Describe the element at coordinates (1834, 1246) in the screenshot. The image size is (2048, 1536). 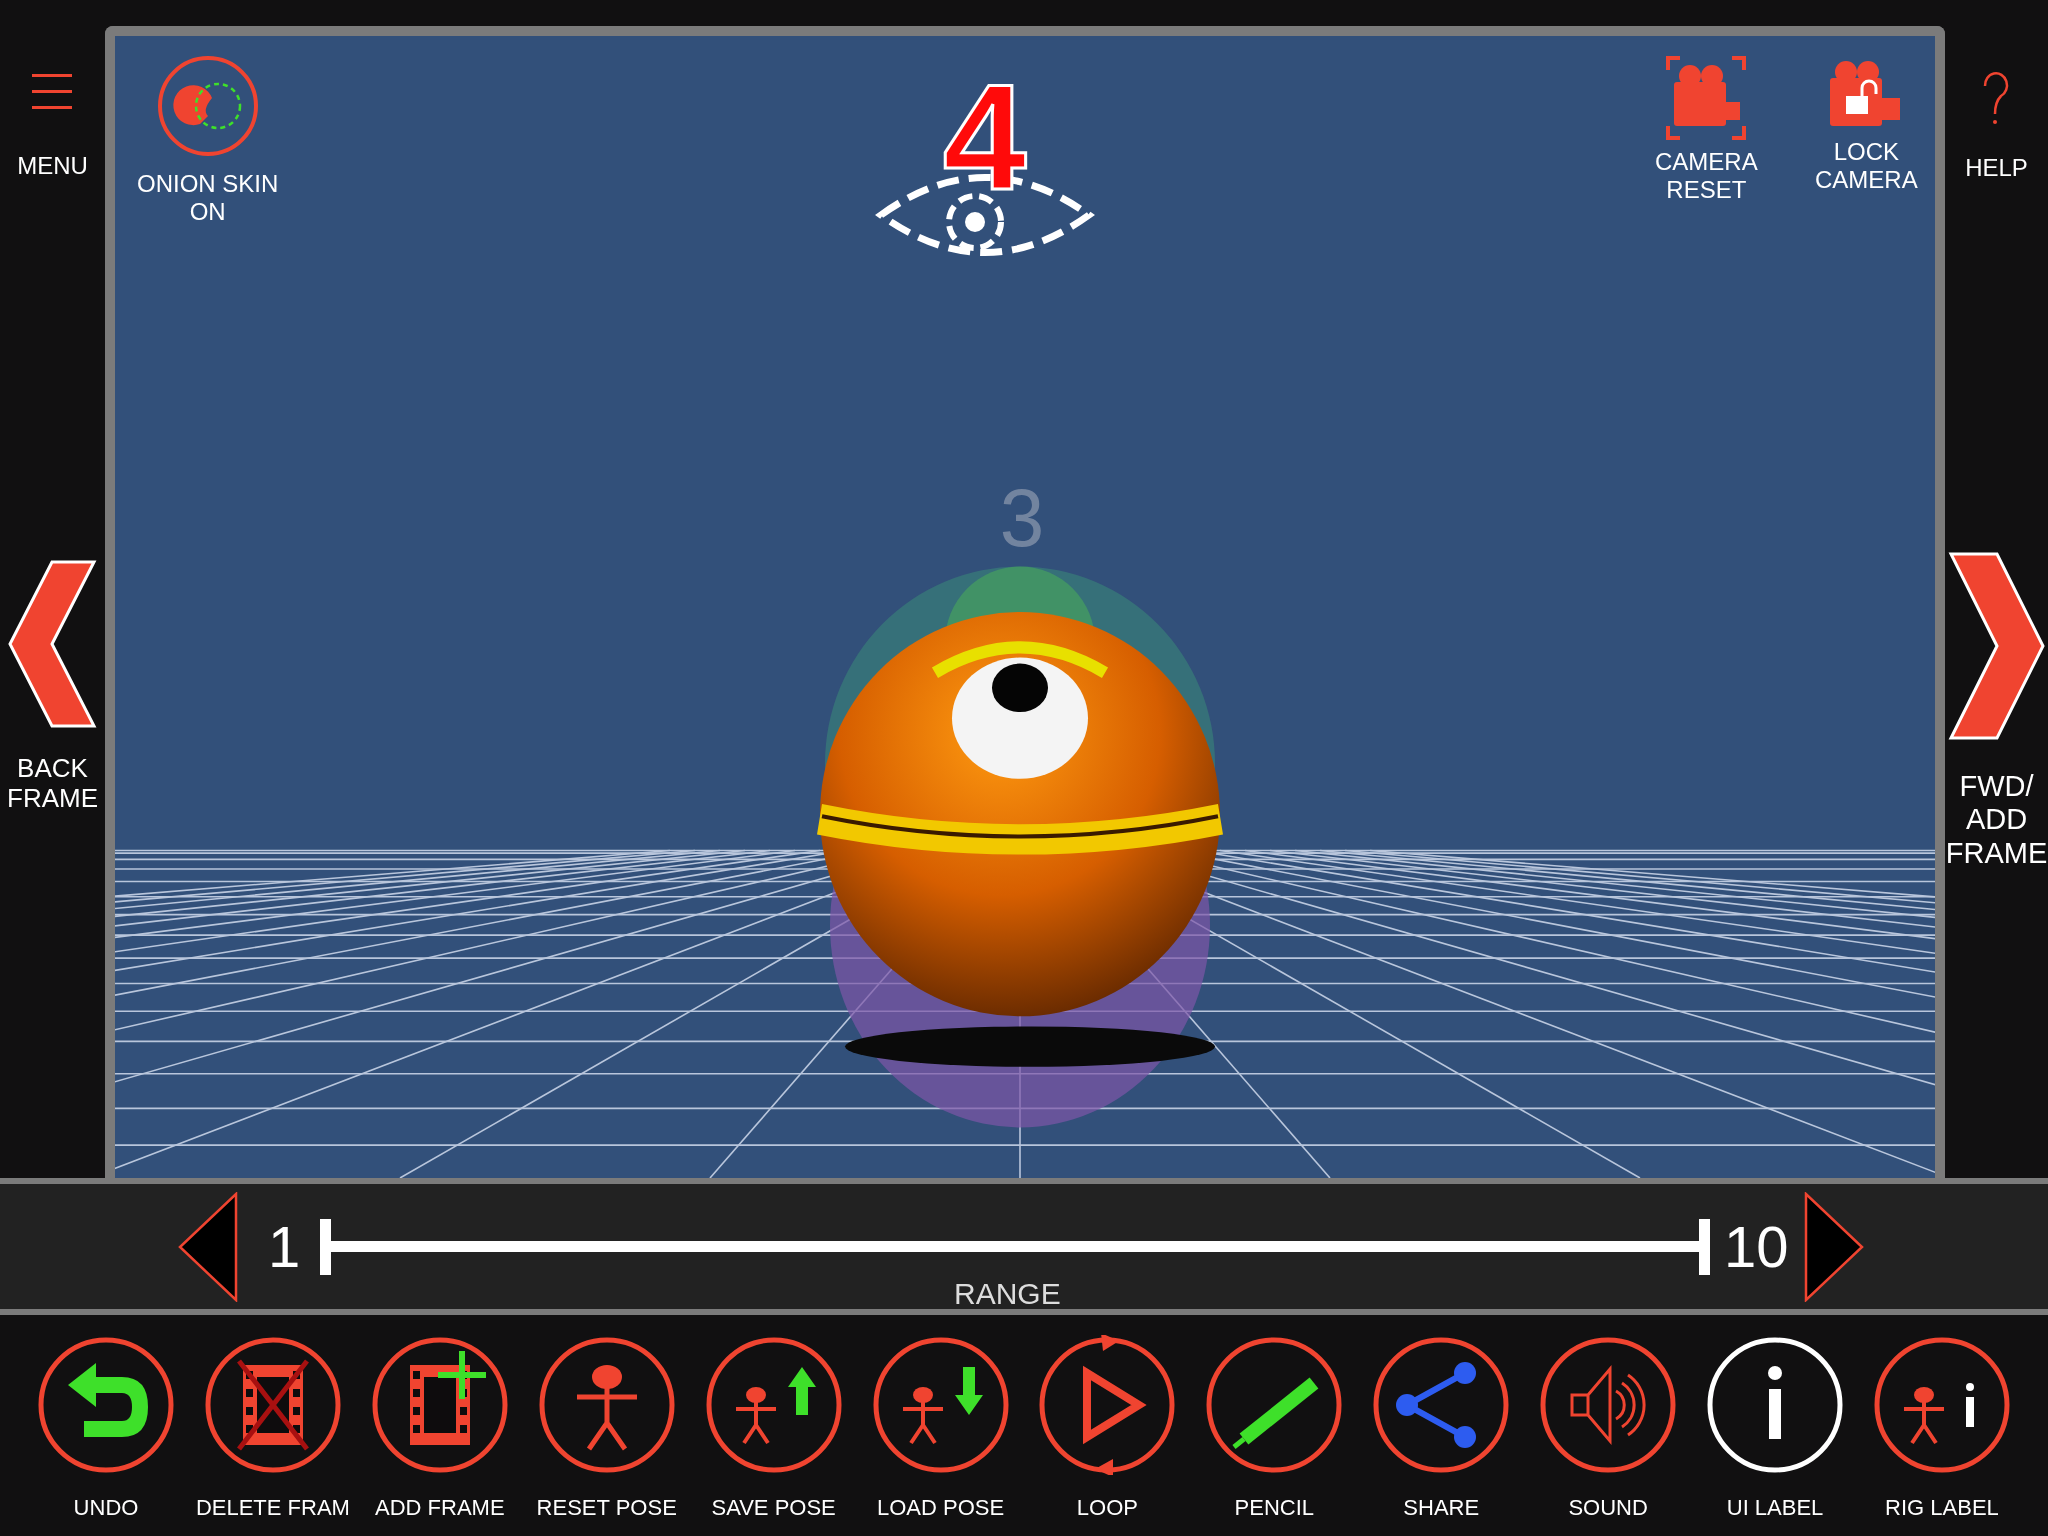
I see `range-right-arrow` at that location.